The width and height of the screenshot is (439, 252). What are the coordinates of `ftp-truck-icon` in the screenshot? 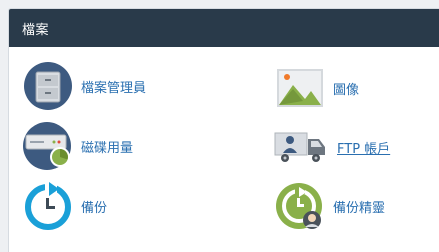 It's located at (299, 147).